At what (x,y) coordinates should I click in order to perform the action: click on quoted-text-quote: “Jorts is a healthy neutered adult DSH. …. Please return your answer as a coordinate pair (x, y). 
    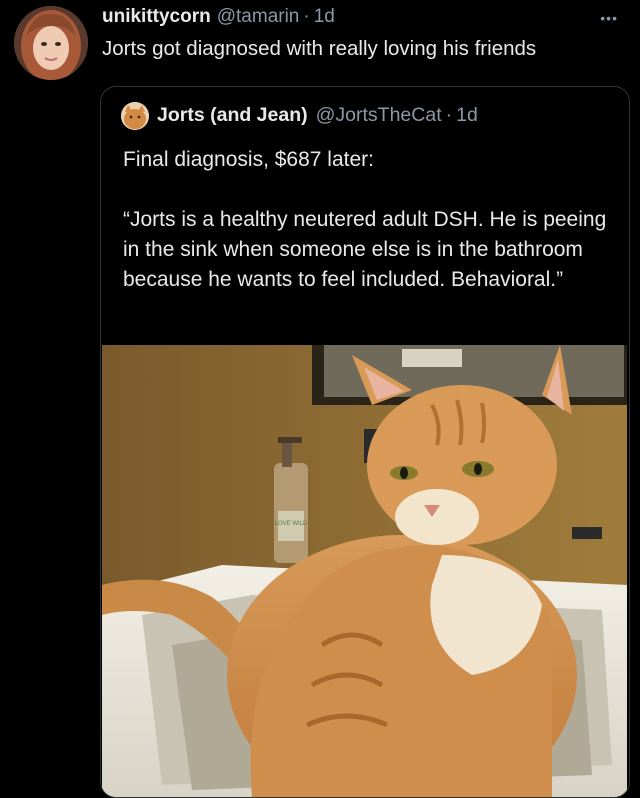
    Looking at the image, I should click on (365, 249).